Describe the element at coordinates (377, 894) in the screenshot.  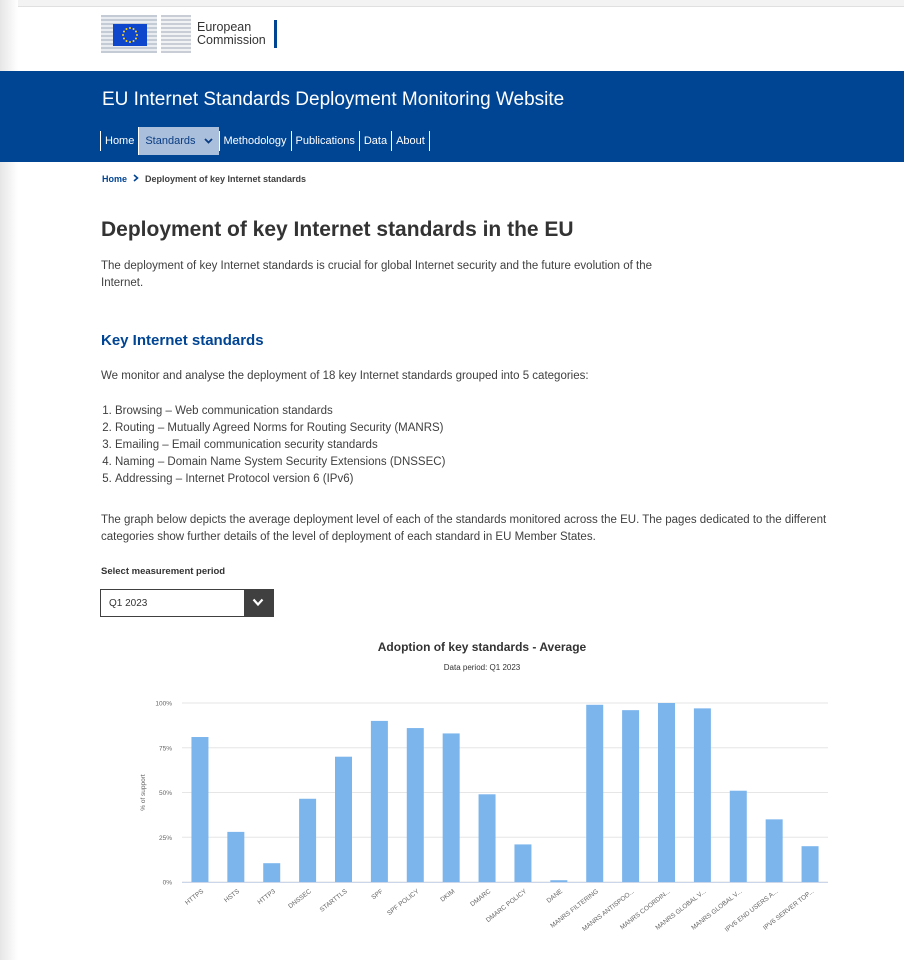
I see `x-tick-label: SPF` at that location.